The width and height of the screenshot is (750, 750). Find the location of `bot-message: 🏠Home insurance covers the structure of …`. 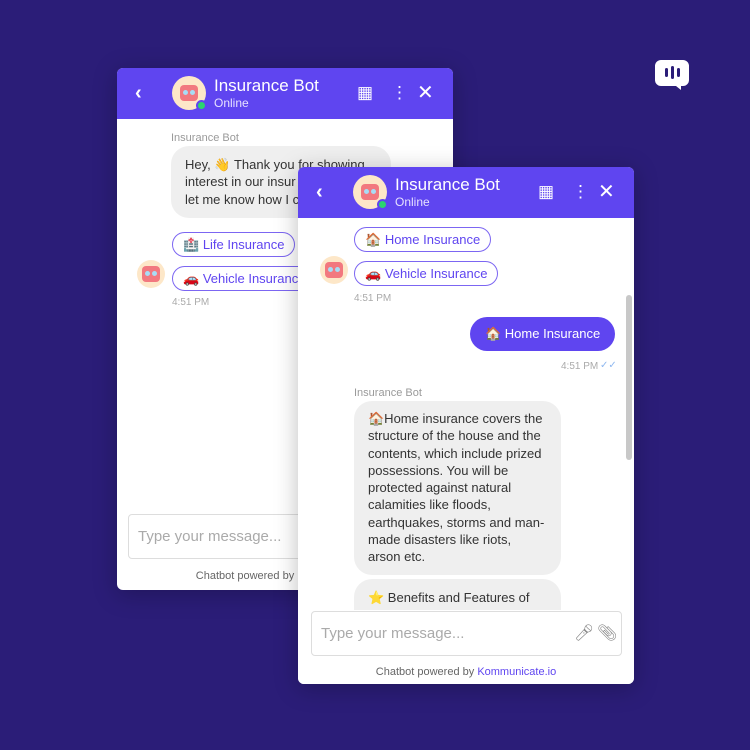

bot-message: 🏠Home insurance covers the structure of … is located at coordinates (457, 488).